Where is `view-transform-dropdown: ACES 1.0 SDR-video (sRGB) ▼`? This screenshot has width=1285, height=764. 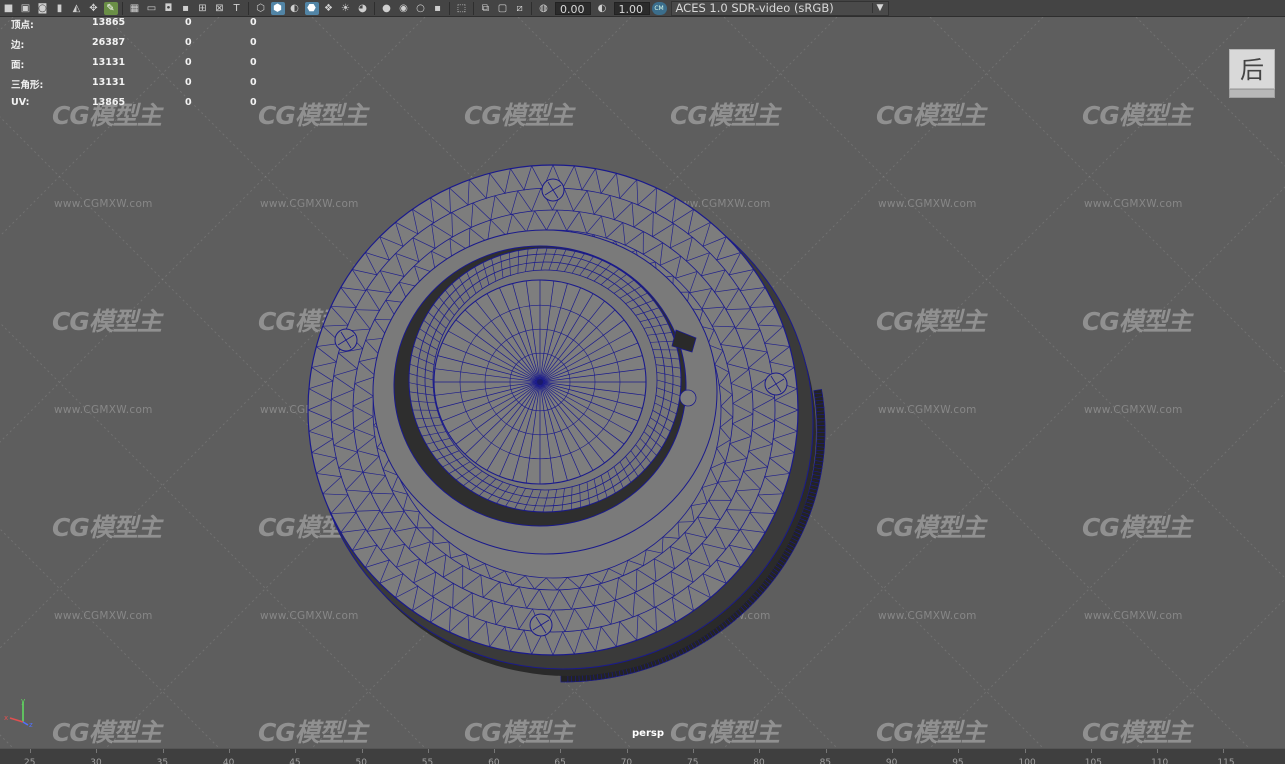
view-transform-dropdown: ACES 1.0 SDR-video (sRGB) ▼ is located at coordinates (779, 8).